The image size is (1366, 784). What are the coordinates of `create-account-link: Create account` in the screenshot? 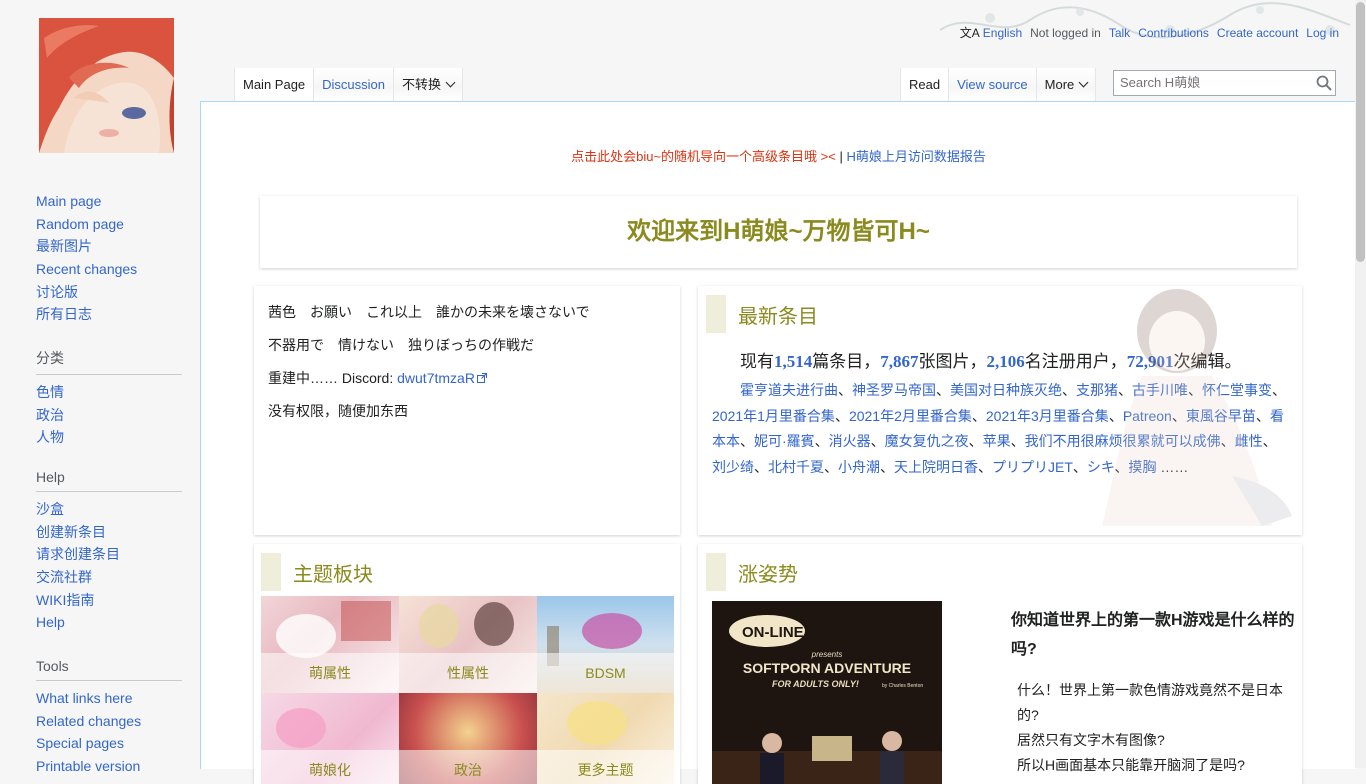 It's located at (1257, 33).